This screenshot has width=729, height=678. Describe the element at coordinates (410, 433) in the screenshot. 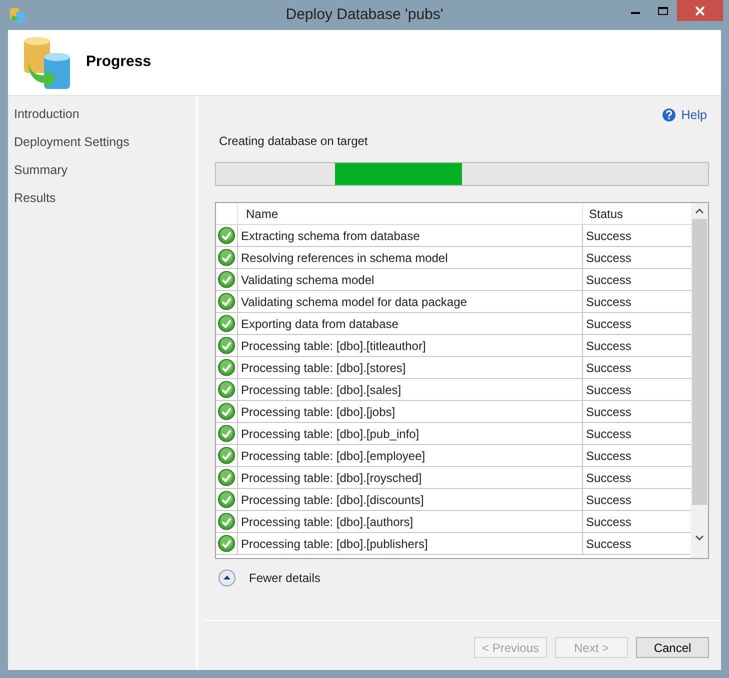

I see `table-cell: Processing table: [dbo].[pub_info]` at that location.